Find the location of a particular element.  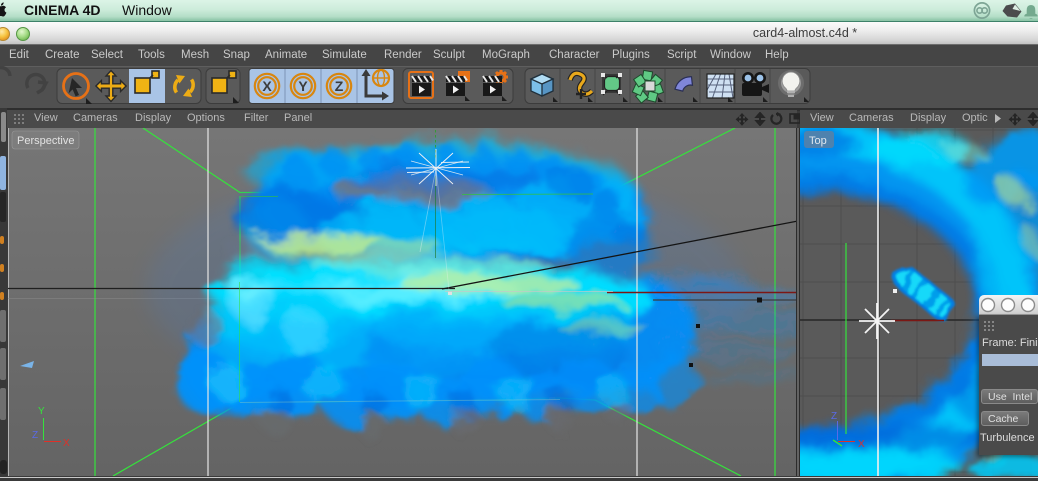

svg-text: Perspective is located at coordinates (45, 141).